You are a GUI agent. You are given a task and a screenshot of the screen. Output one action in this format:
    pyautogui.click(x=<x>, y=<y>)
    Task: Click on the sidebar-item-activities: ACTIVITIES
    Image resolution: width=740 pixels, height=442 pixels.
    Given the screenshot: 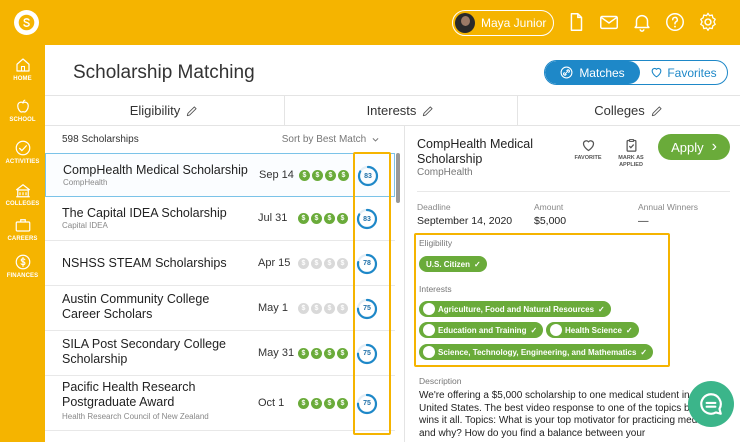 What is the action you would take?
    pyautogui.click(x=22, y=152)
    